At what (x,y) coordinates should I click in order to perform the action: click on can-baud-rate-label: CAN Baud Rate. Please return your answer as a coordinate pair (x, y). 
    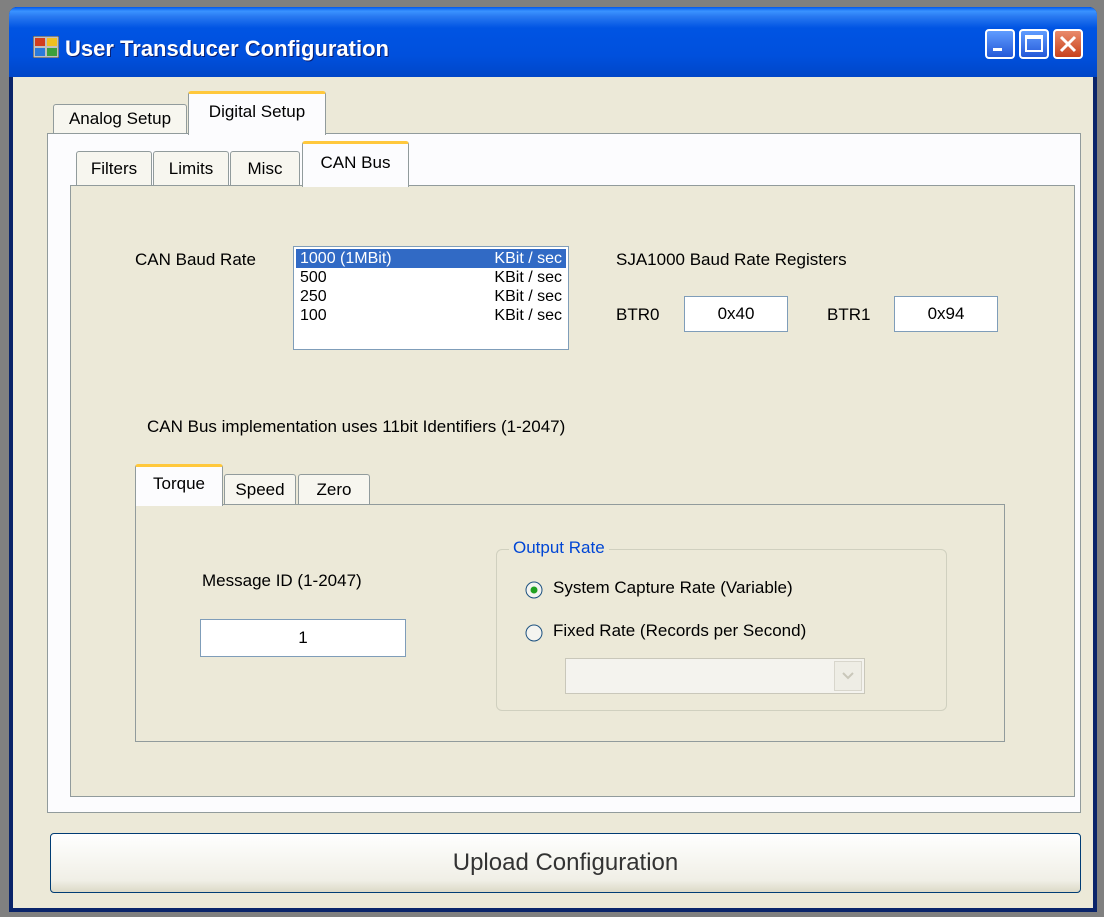
    Looking at the image, I should click on (195, 259).